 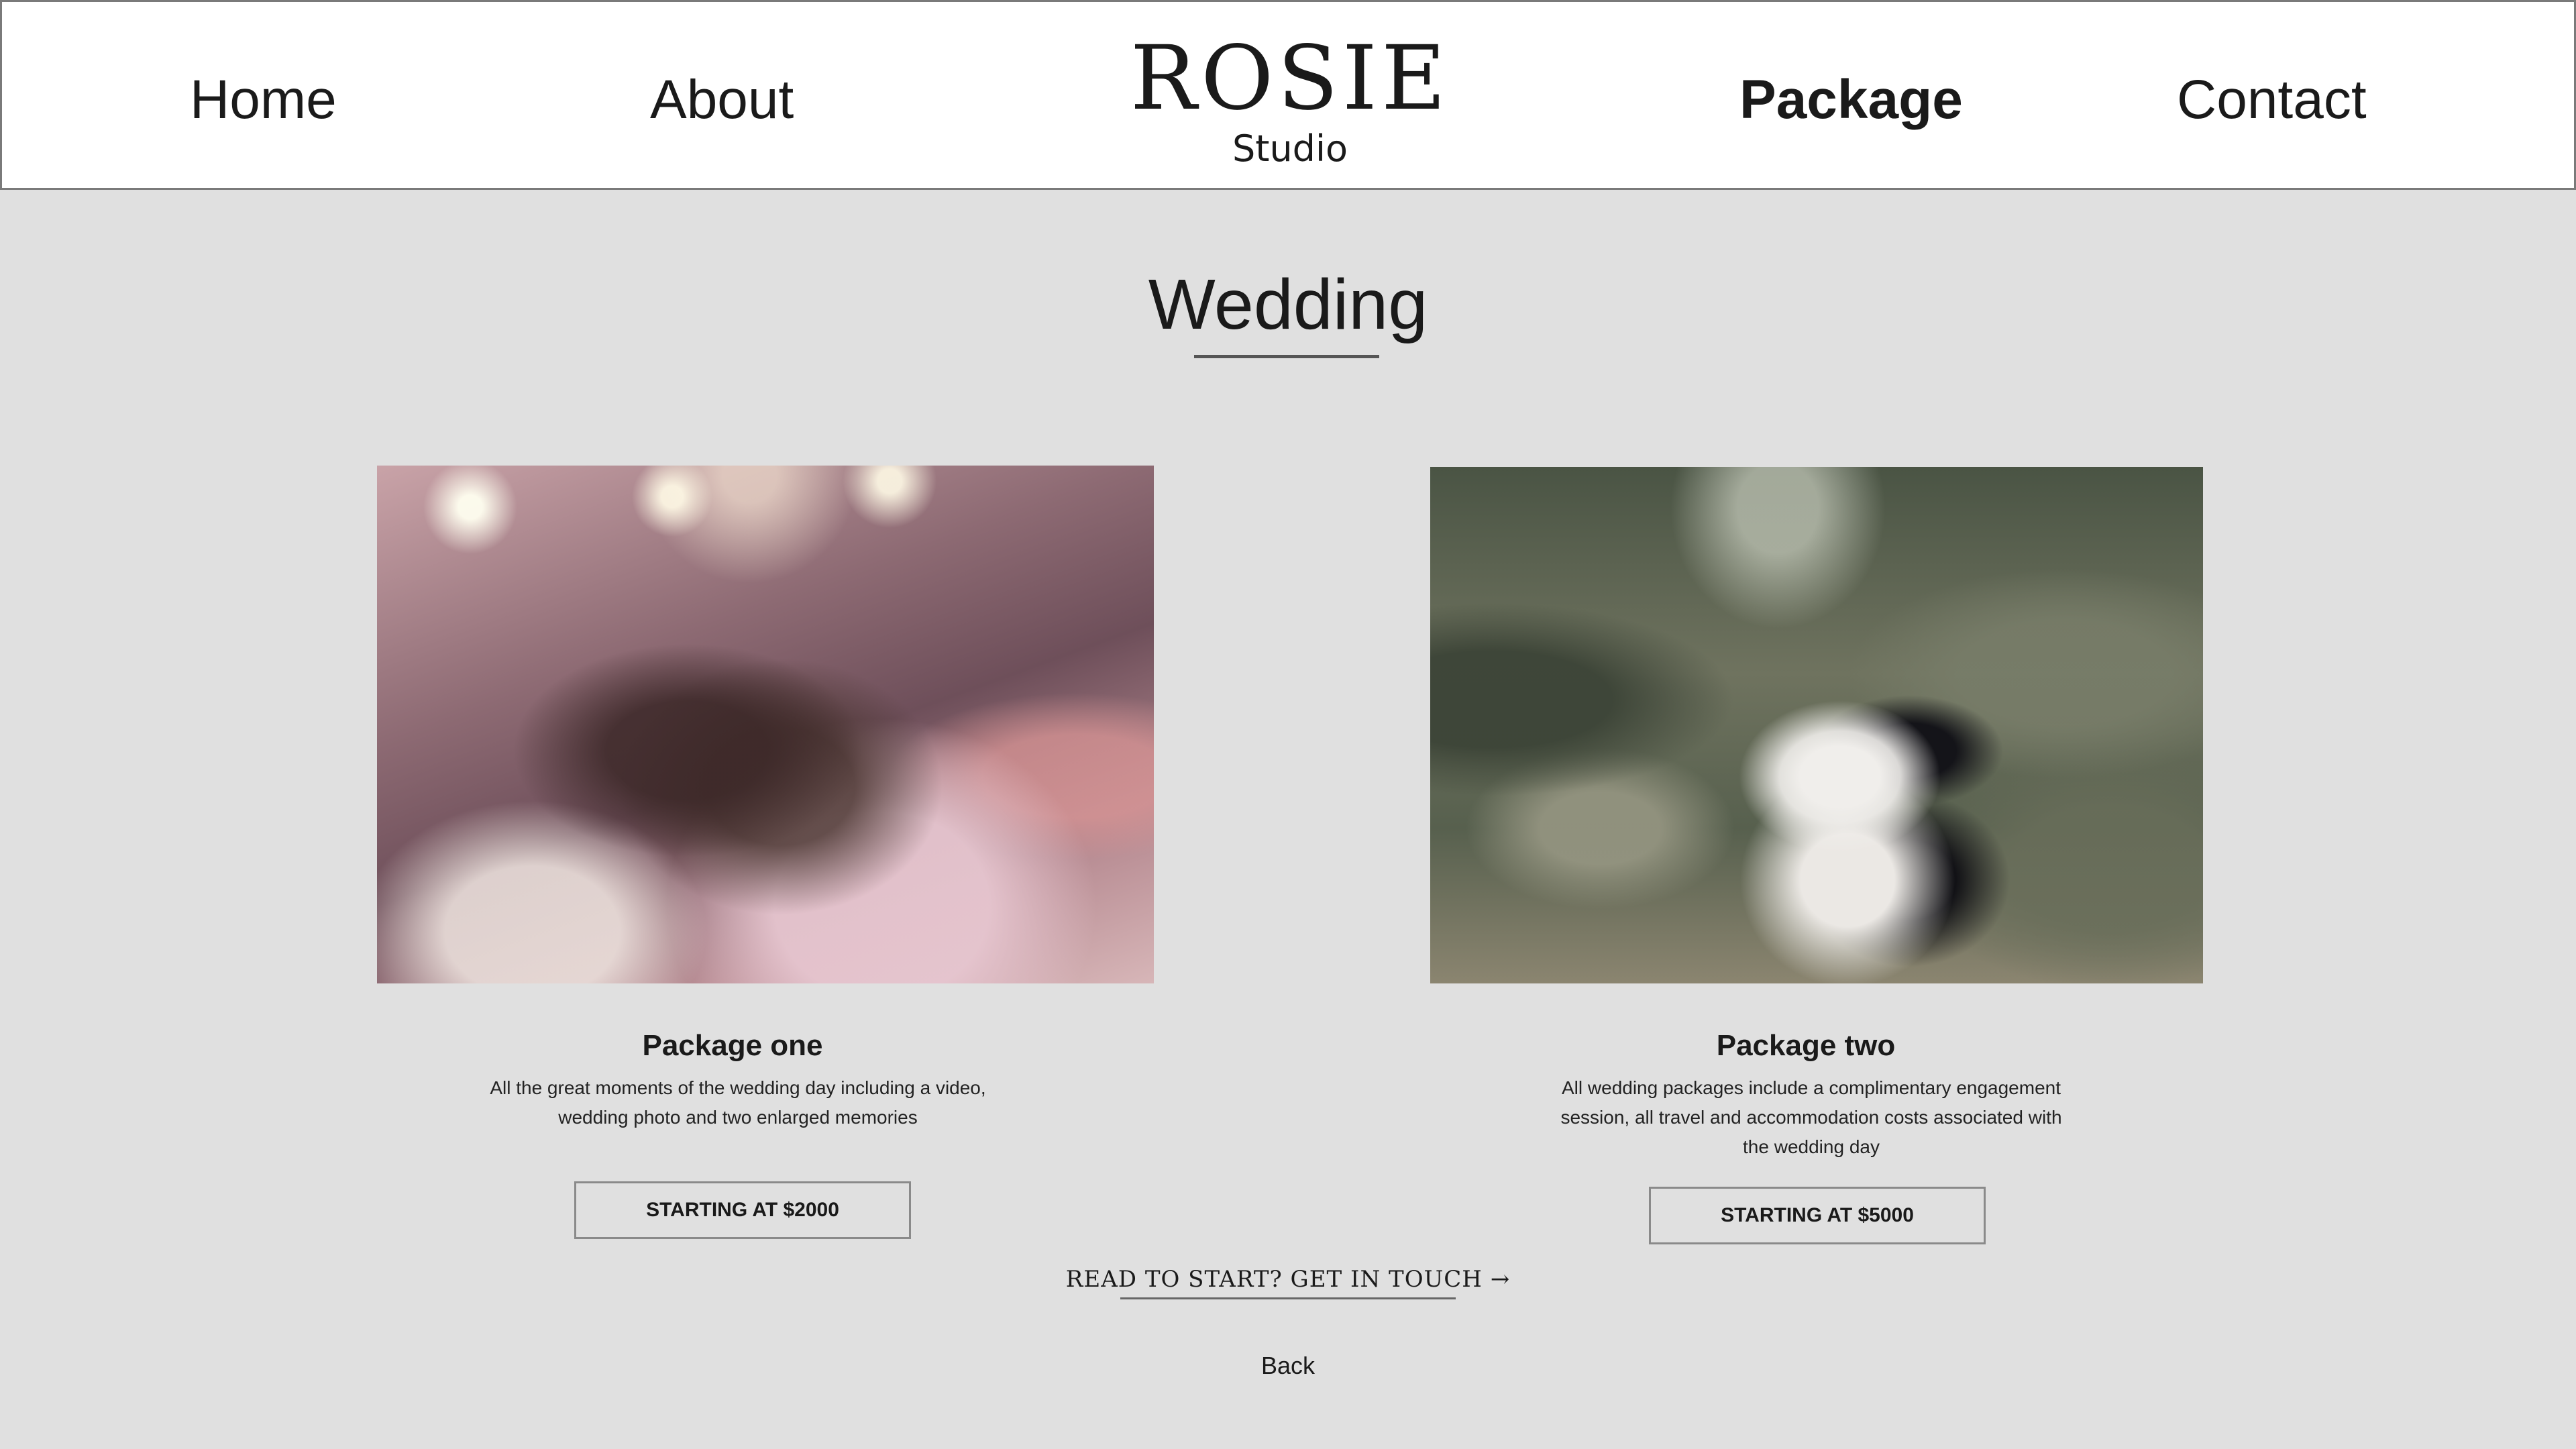 I want to click on logo: ROSIE Studio, so click(x=1290, y=101).